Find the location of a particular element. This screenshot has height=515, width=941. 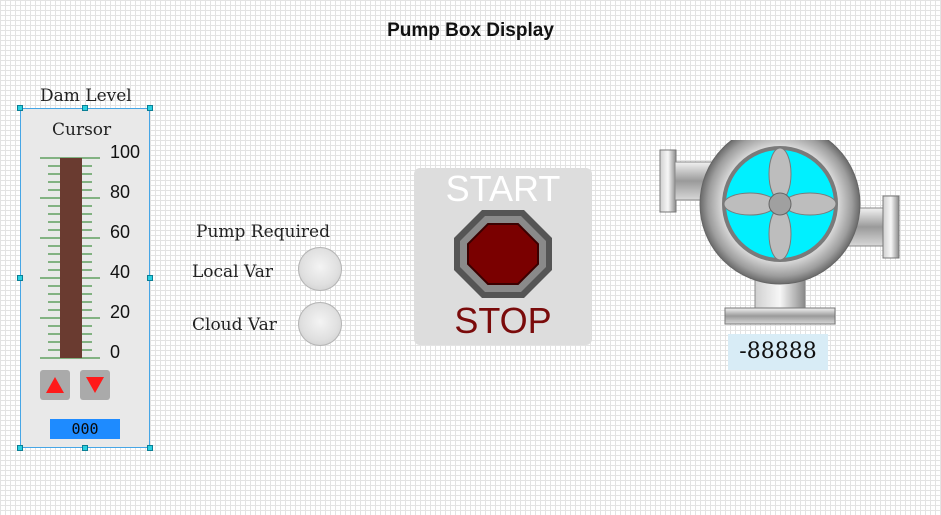

resize-handle-bottom is located at coordinates (85, 448).